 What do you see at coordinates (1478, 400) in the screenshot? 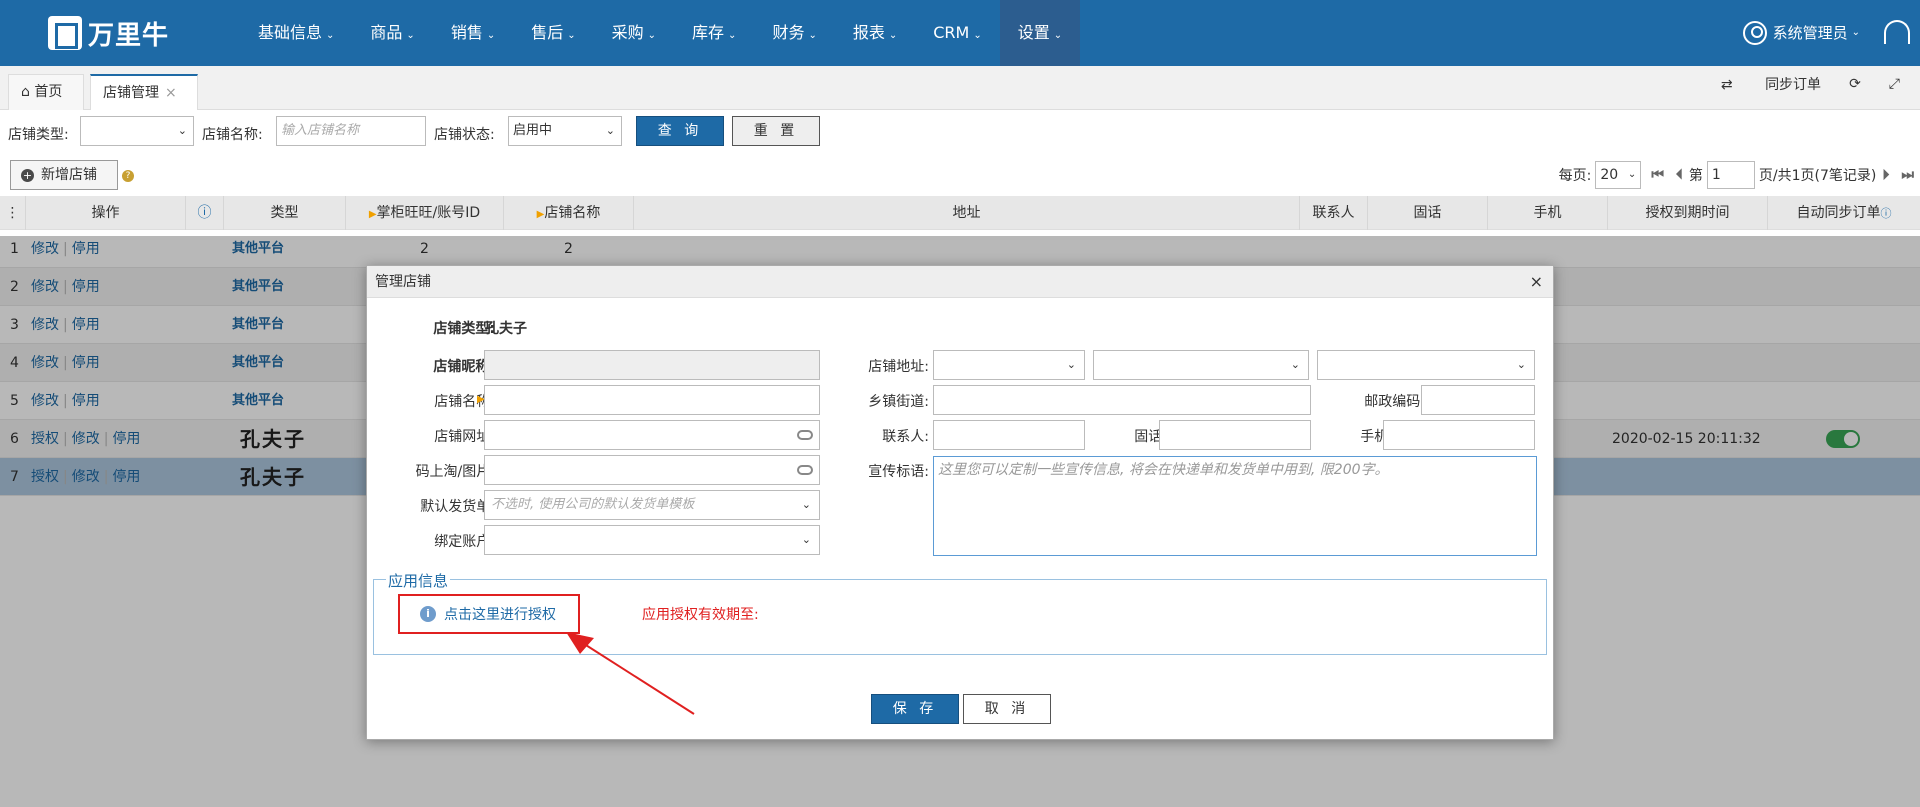
I see `zip-input` at bounding box center [1478, 400].